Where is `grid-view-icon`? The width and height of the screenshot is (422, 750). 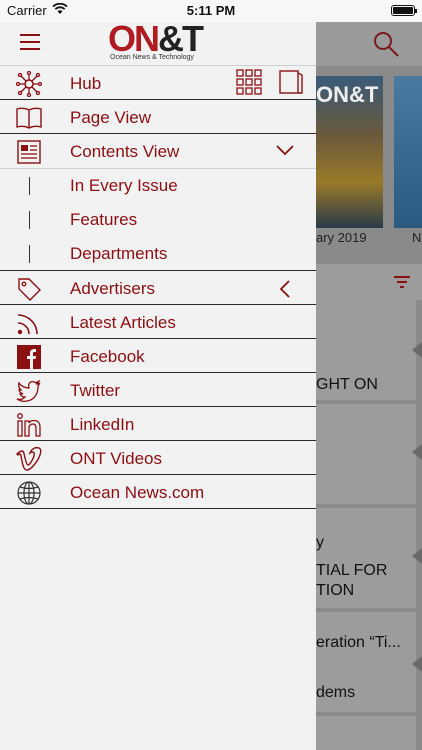 grid-view-icon is located at coordinates (249, 82).